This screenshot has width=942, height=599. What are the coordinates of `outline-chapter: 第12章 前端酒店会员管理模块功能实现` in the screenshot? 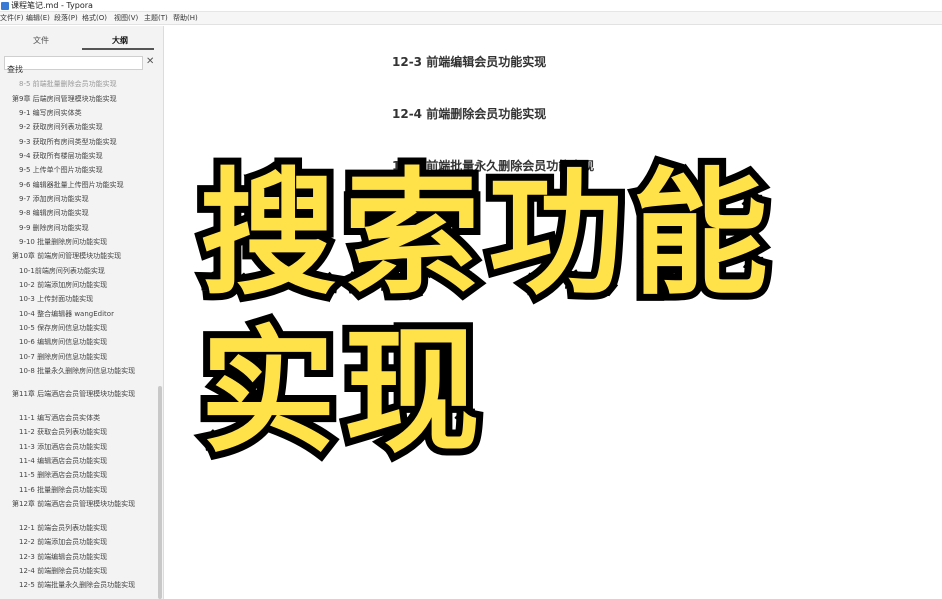 It's located at (79, 504).